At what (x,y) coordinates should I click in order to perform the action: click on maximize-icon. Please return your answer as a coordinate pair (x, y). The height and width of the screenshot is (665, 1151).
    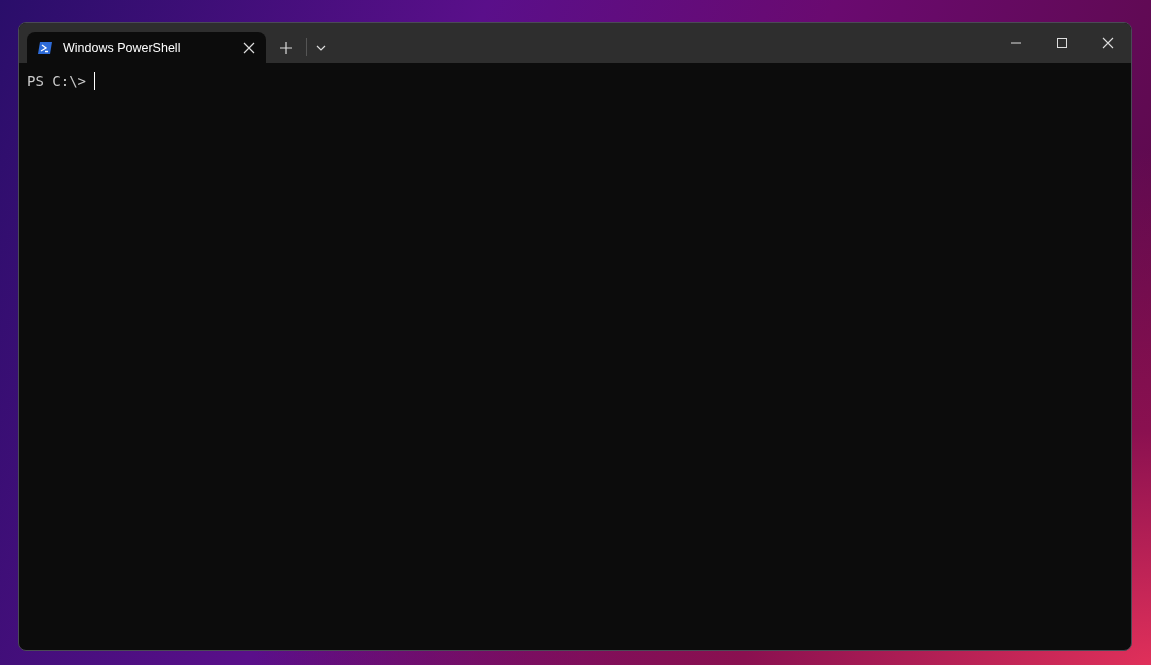
    Looking at the image, I should click on (1062, 43).